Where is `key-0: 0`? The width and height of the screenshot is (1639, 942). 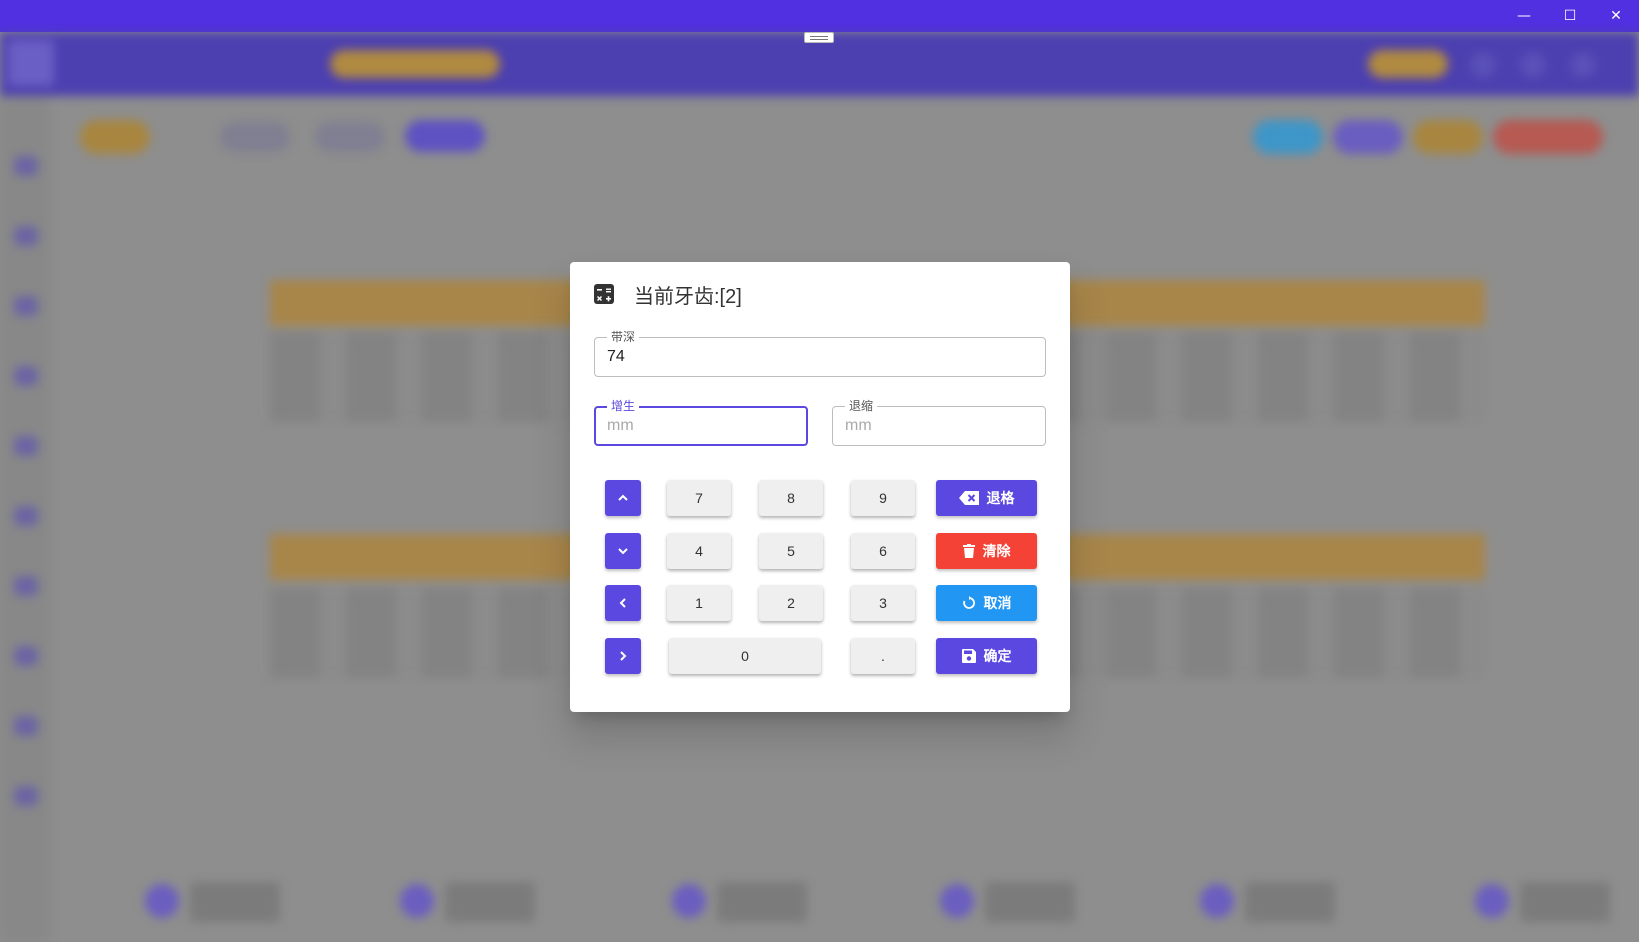
key-0: 0 is located at coordinates (745, 656).